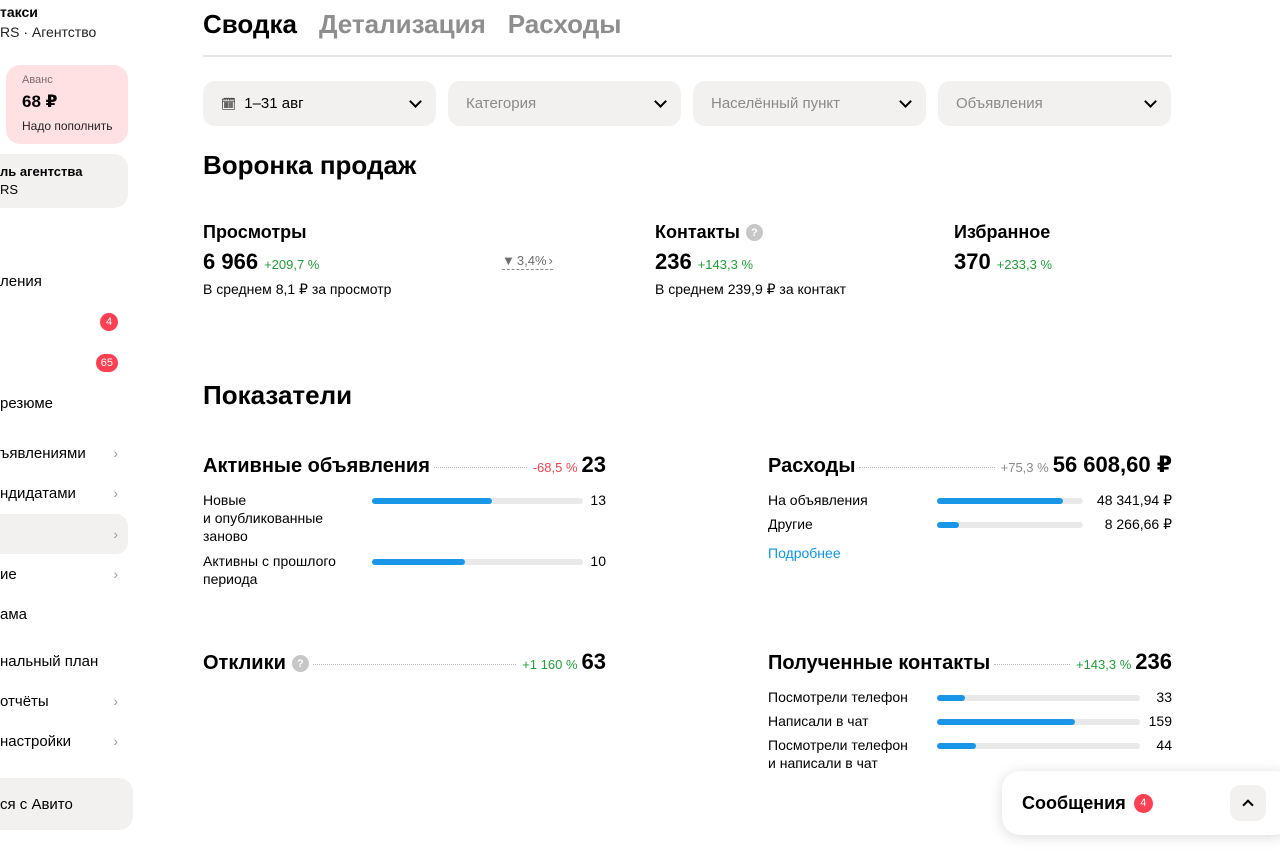 The image size is (1280, 851). I want to click on account-type: RS · Агентство, so click(48, 32).